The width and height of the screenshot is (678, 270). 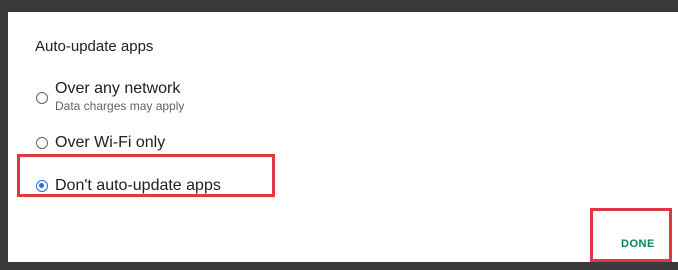 I want to click on option-text: Over Wi-Fi only, so click(x=110, y=143).